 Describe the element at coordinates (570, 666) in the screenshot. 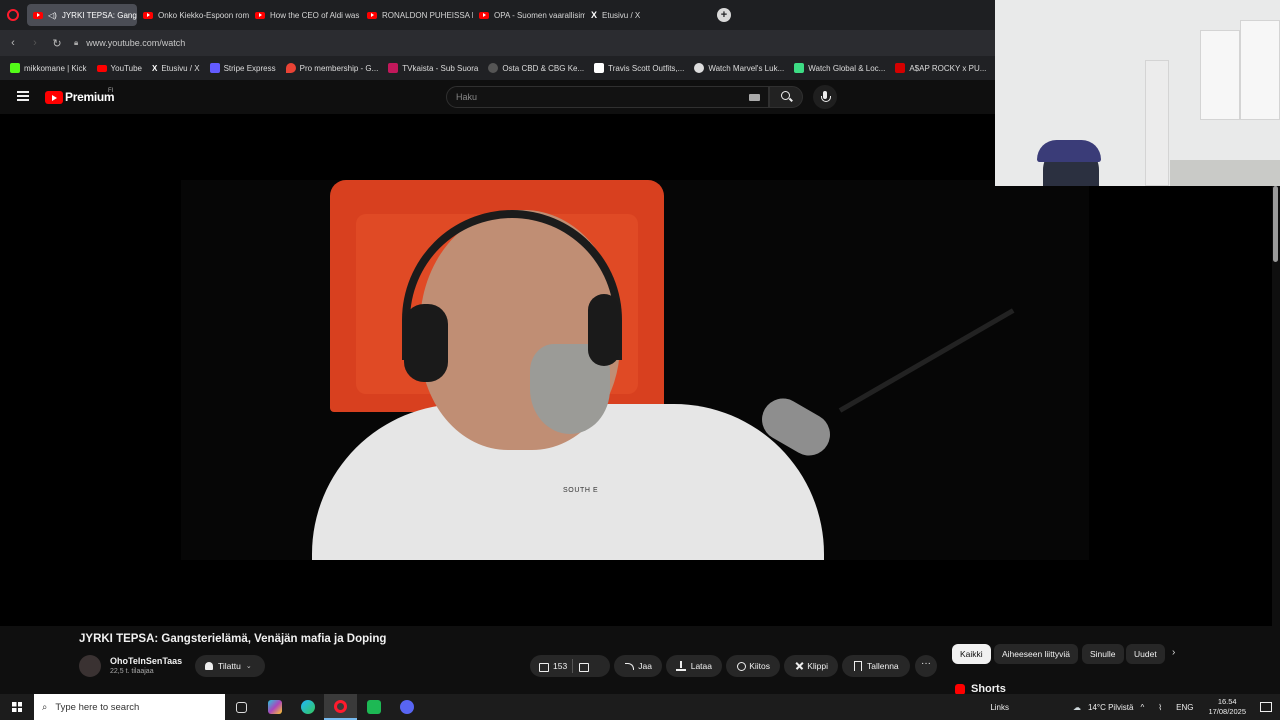

I see `like-dislike-group: 153` at that location.